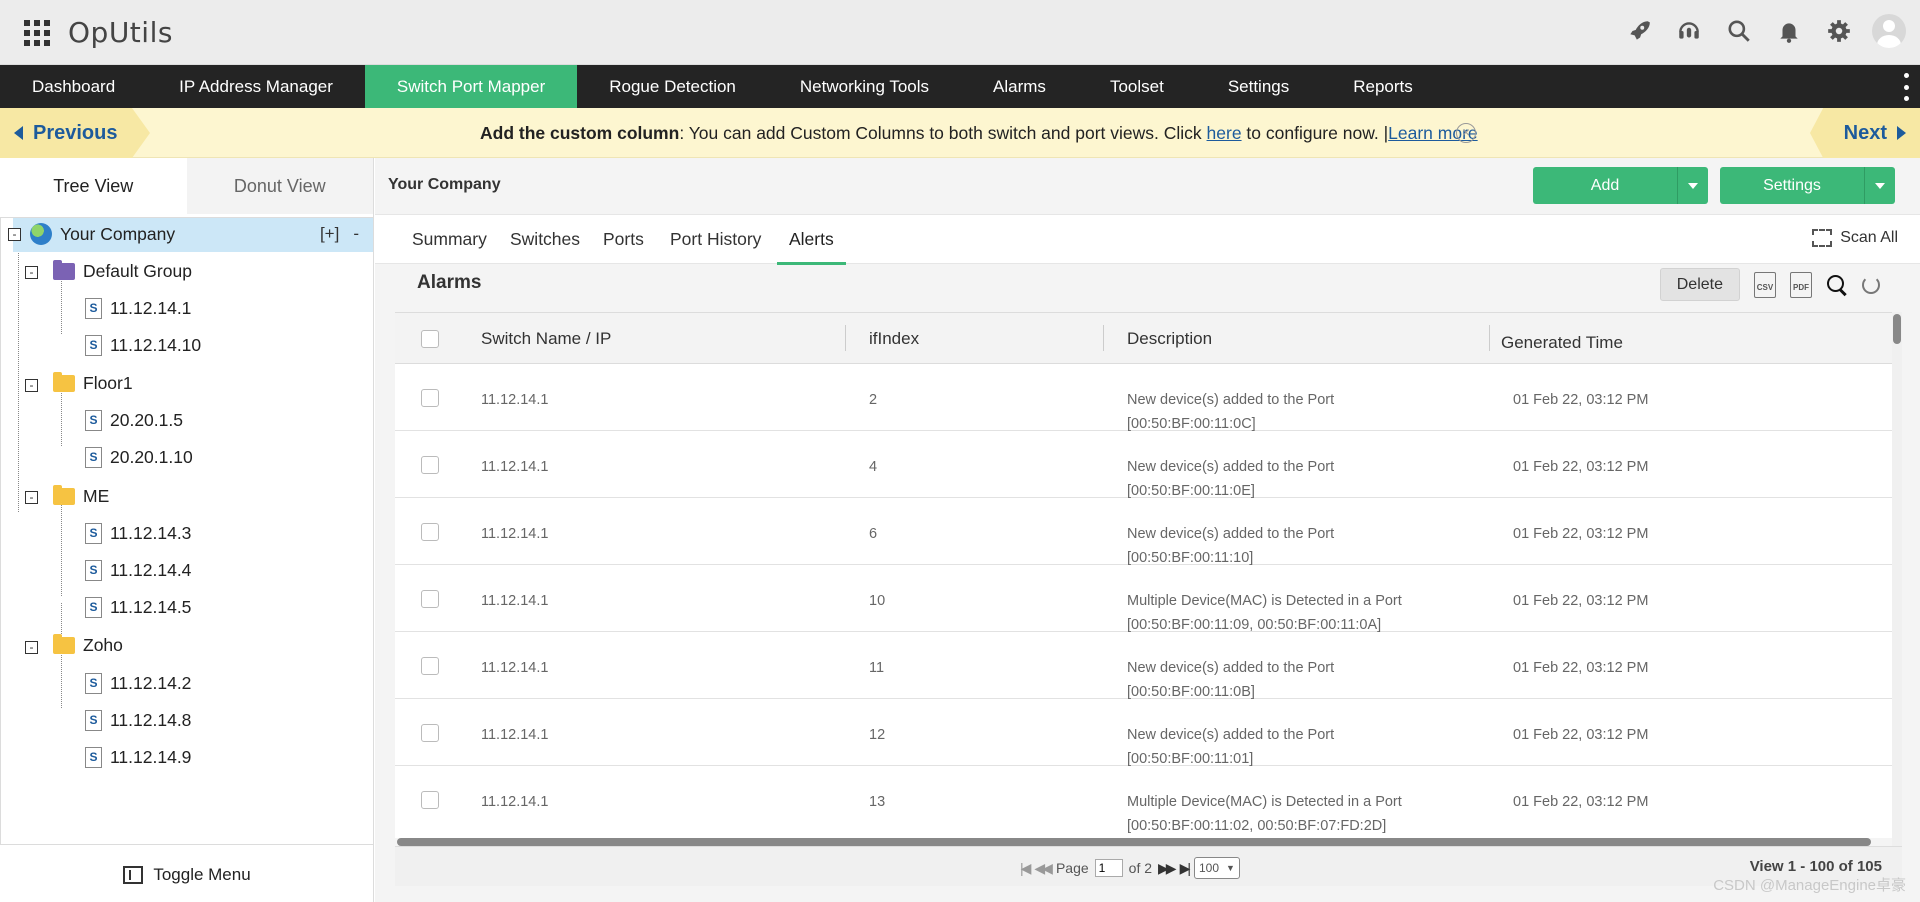 The width and height of the screenshot is (1920, 902). I want to click on tab-ports: Ports, so click(623, 240).